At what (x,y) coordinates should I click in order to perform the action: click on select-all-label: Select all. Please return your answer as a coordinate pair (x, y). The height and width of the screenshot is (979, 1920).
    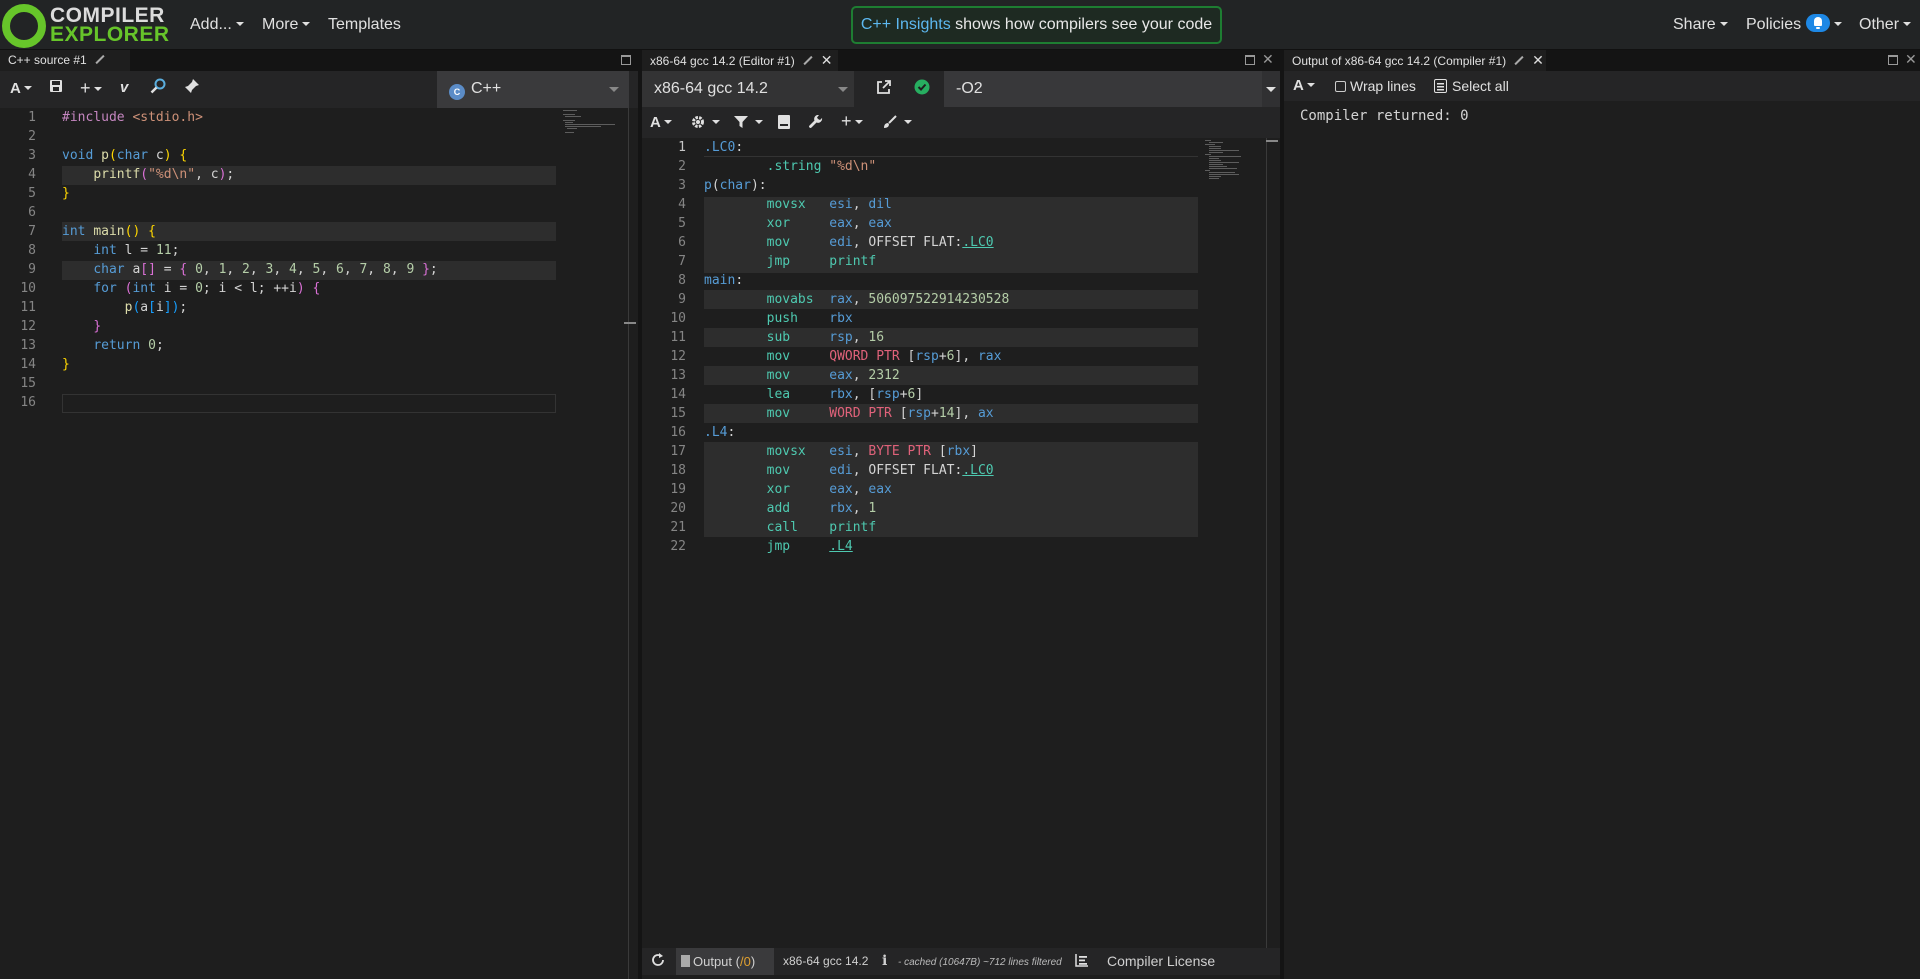
    Looking at the image, I should click on (1480, 86).